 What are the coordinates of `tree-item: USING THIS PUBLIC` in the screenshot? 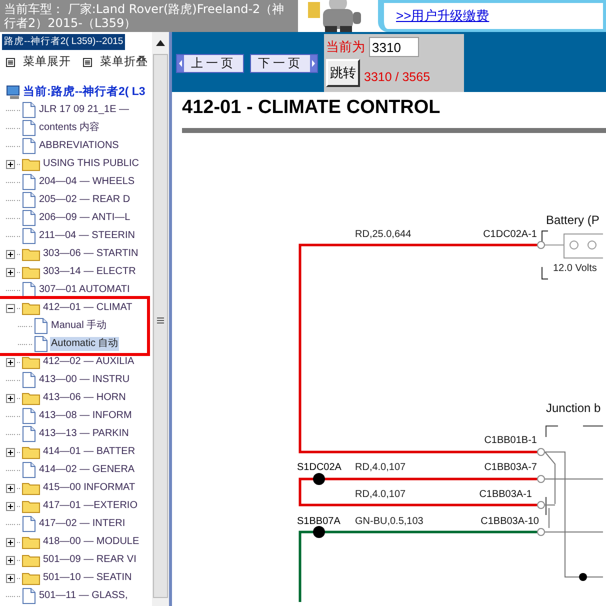 It's located at (91, 164).